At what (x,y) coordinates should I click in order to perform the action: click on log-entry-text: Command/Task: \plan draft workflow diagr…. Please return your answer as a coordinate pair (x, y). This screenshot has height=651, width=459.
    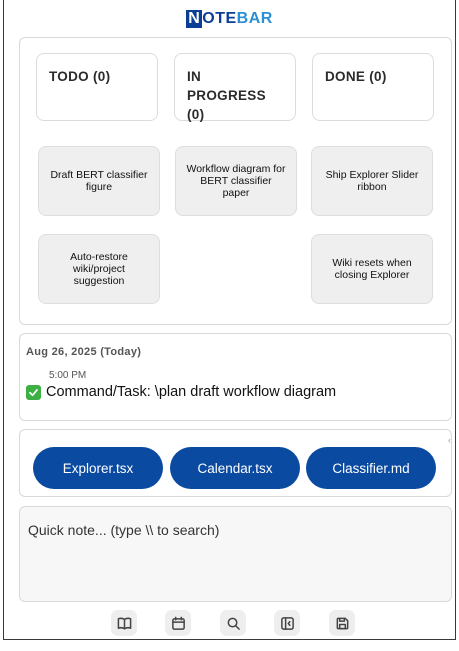
    Looking at the image, I should click on (191, 392).